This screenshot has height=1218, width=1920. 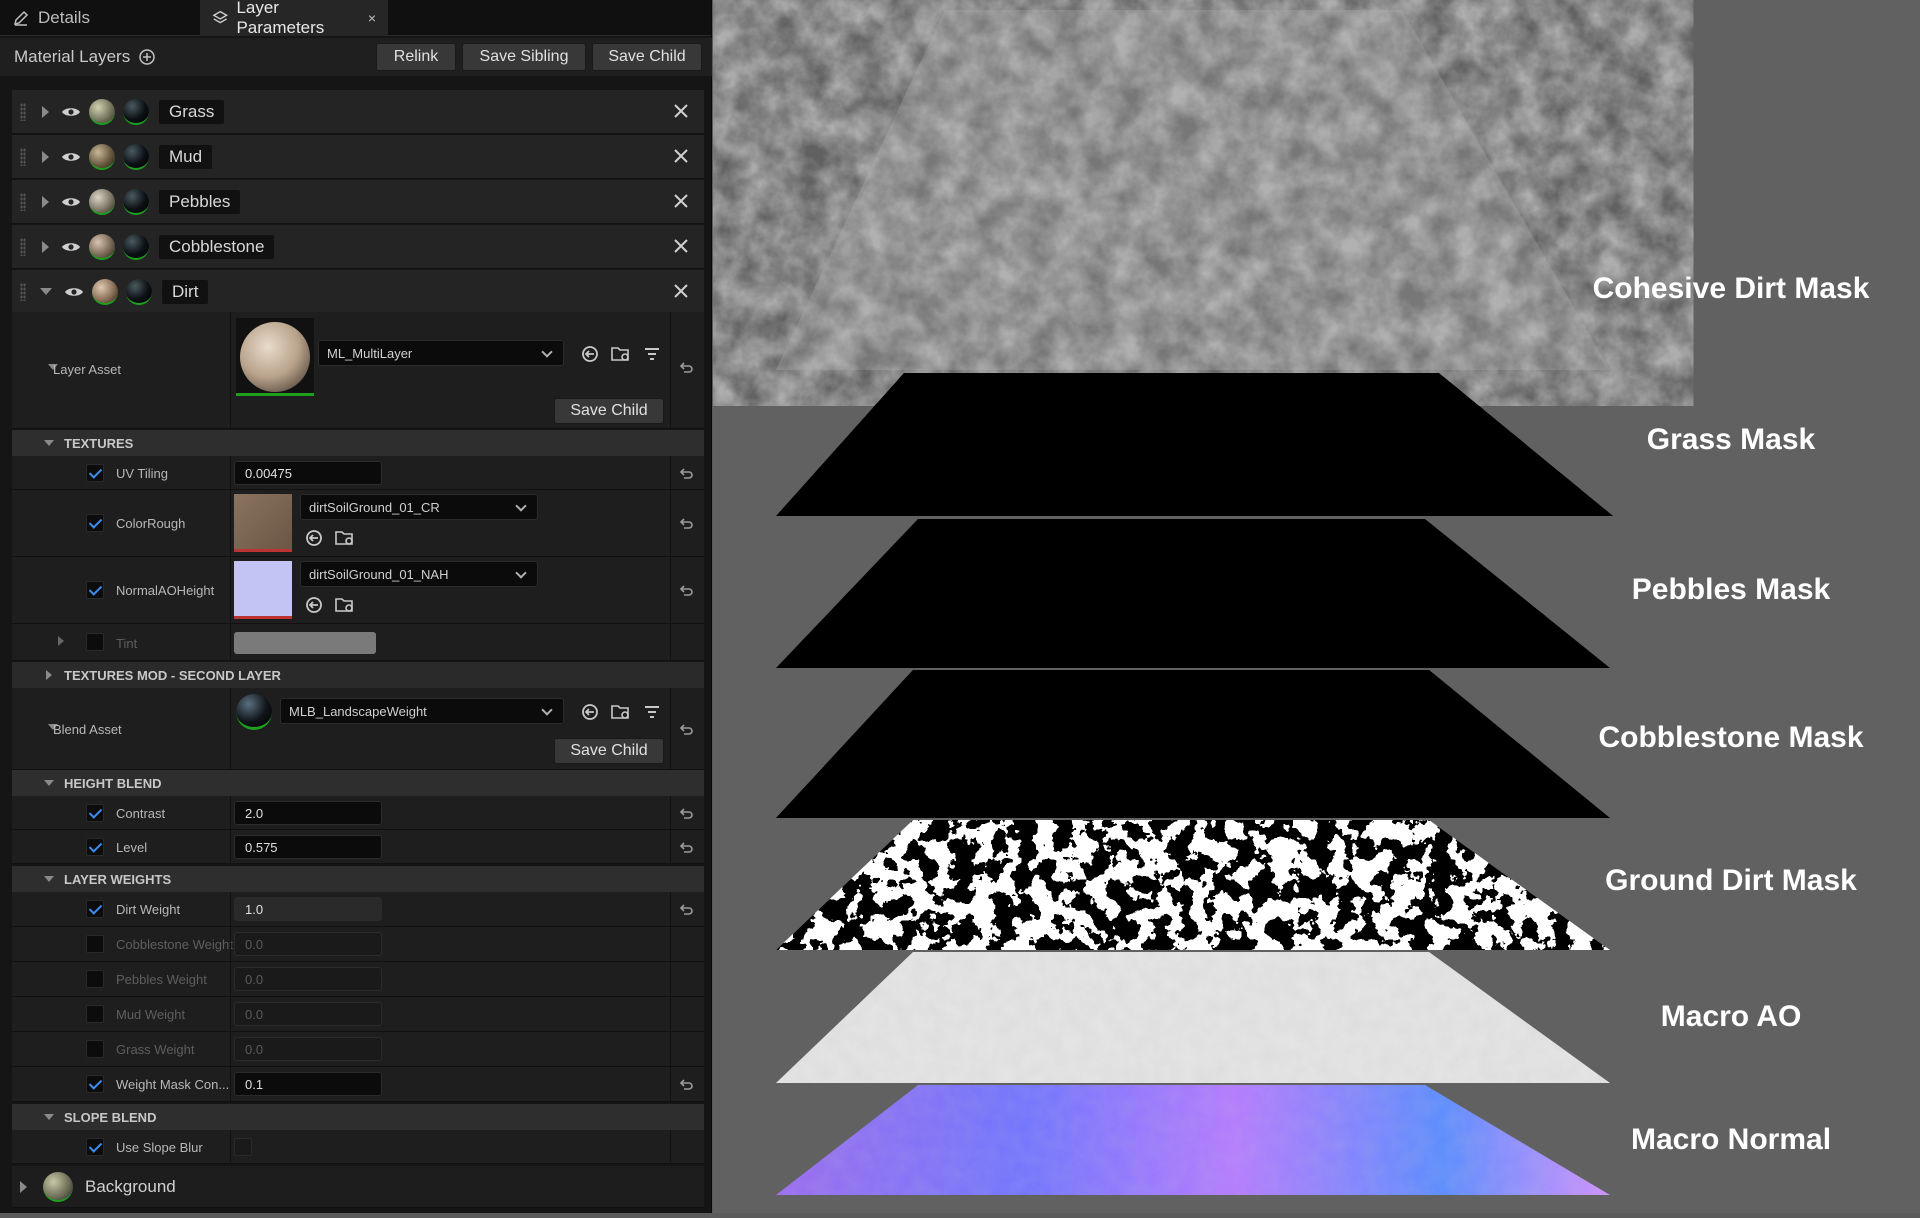 What do you see at coordinates (95, 642) in the screenshot?
I see `tint-checkbox` at bounding box center [95, 642].